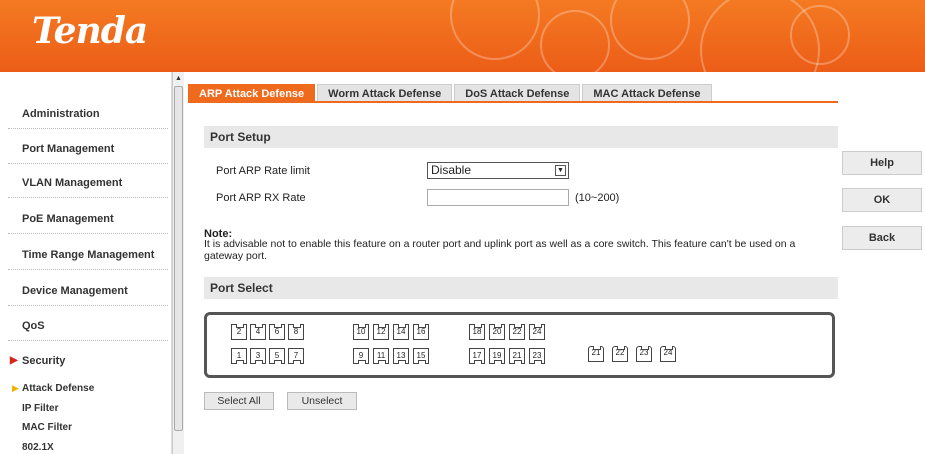 Image resolution: width=925 pixels, height=454 pixels. I want to click on sidebar-item-security: ▶ Security, so click(88, 361).